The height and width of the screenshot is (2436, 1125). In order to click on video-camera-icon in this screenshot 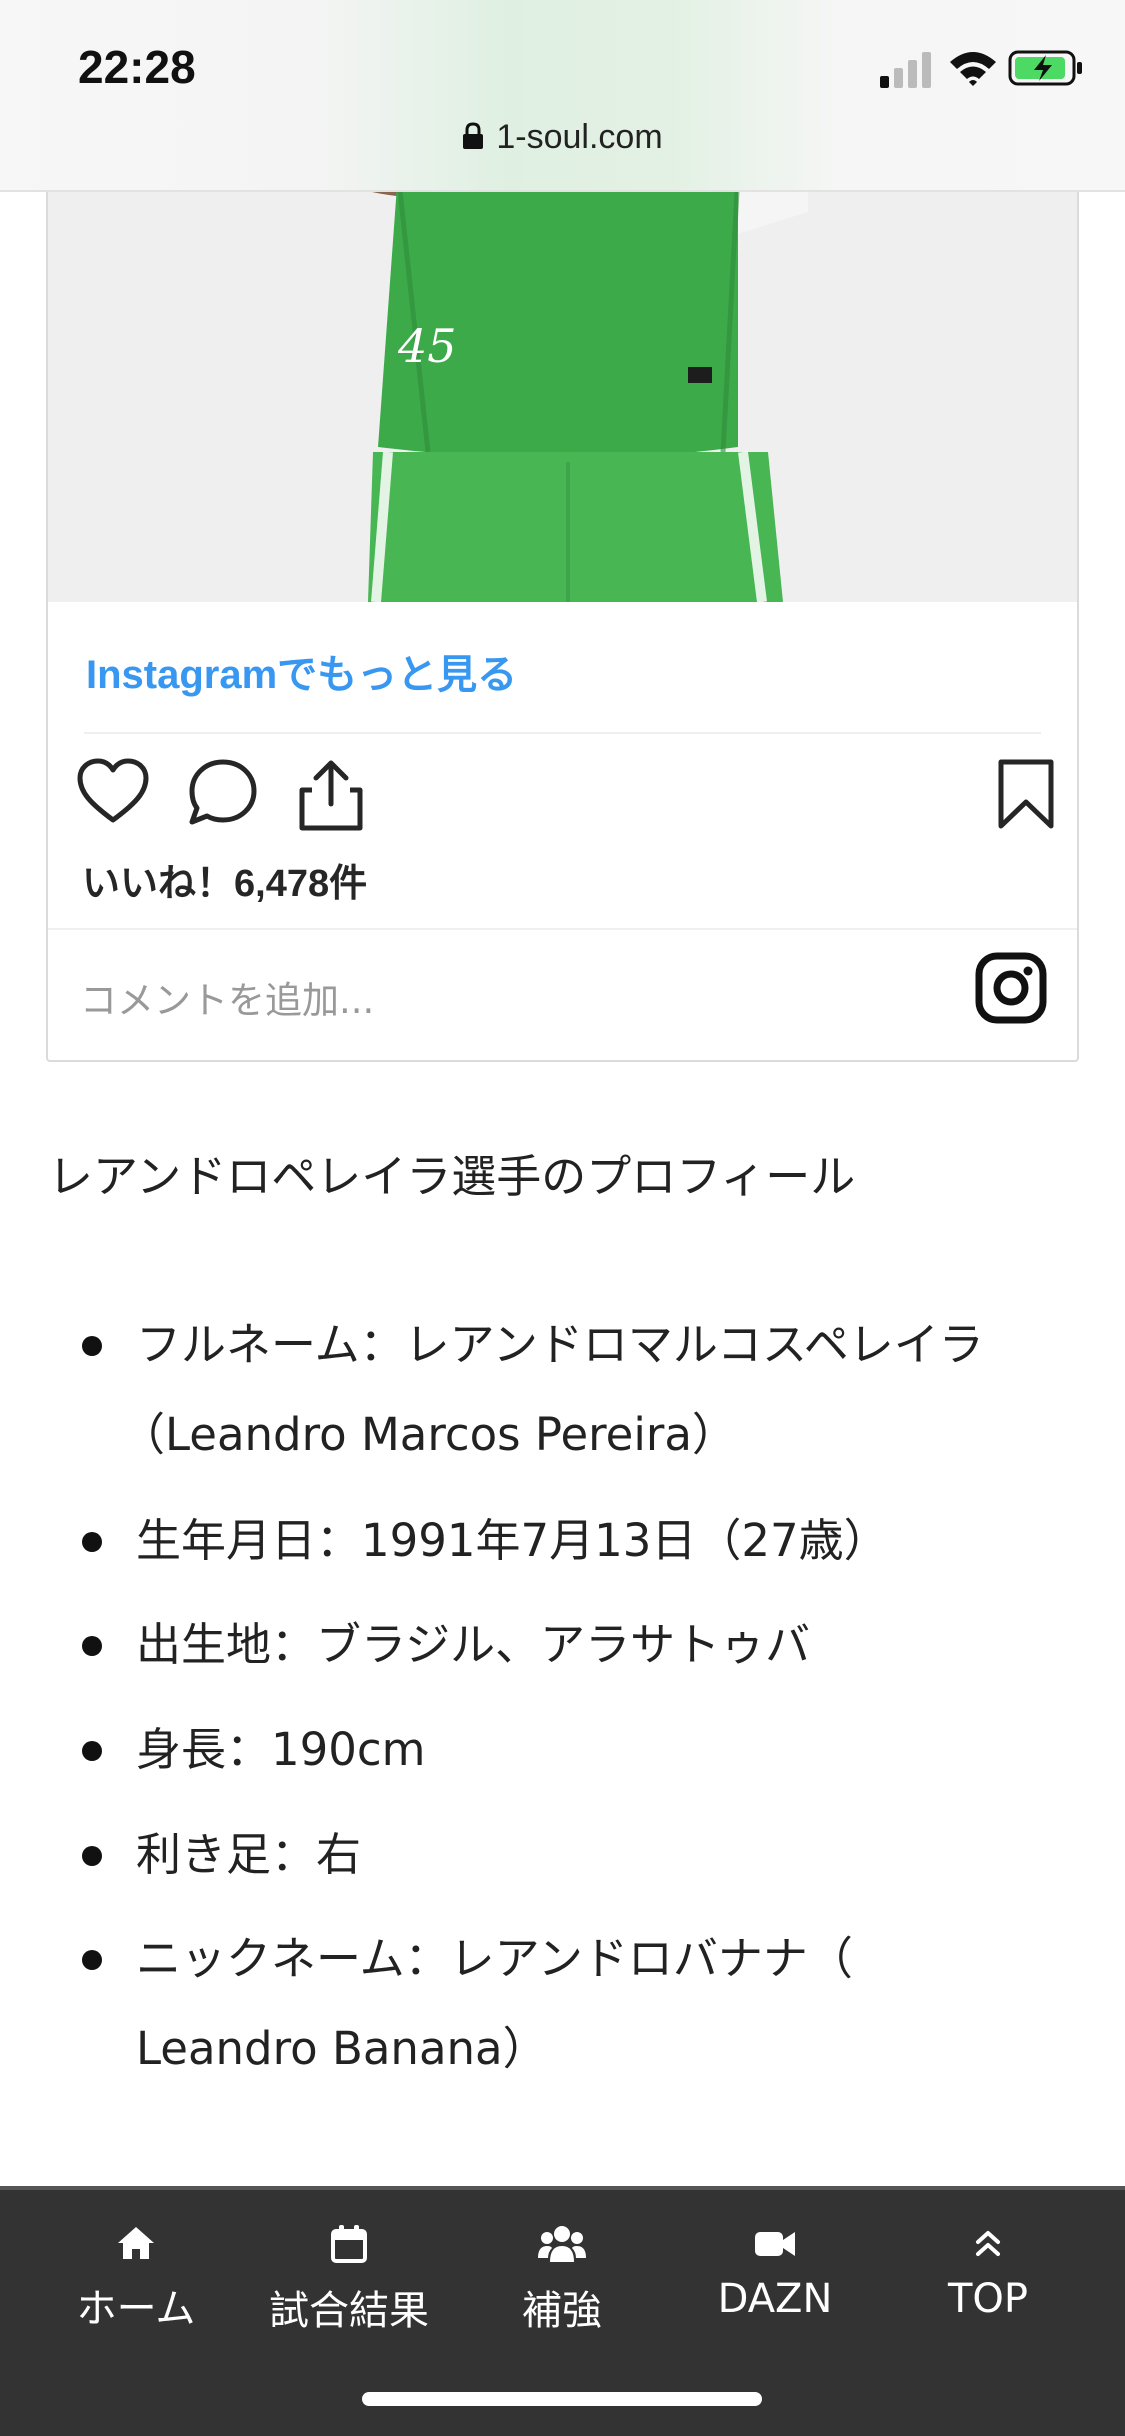, I will do `click(775, 2244)`.